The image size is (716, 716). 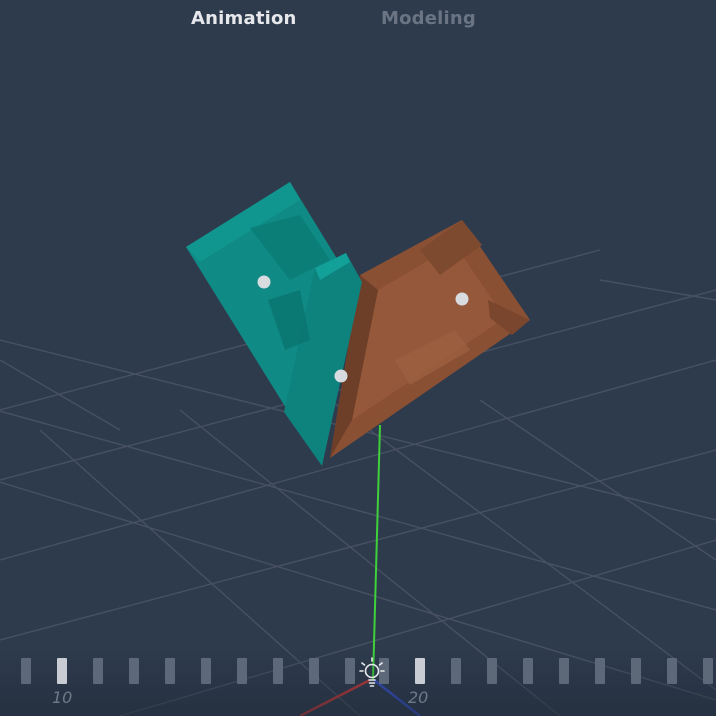 I want to click on pivot-point-brown, so click(x=462, y=299).